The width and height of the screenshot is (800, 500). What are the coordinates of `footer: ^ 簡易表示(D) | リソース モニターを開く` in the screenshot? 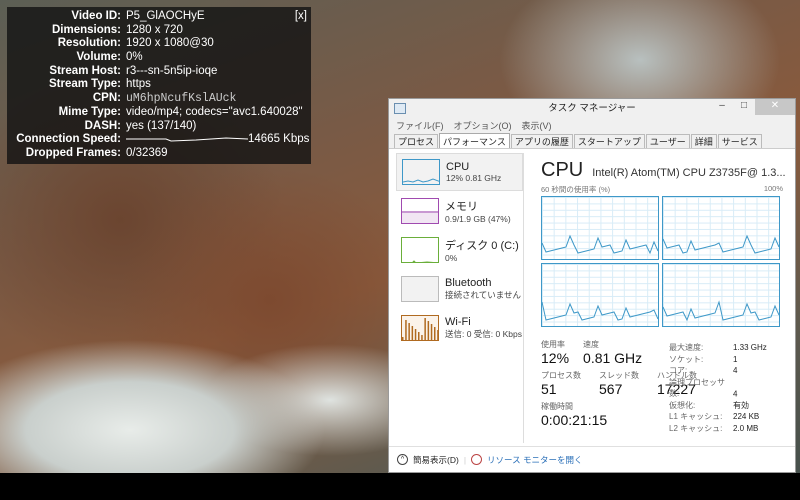 It's located at (592, 459).